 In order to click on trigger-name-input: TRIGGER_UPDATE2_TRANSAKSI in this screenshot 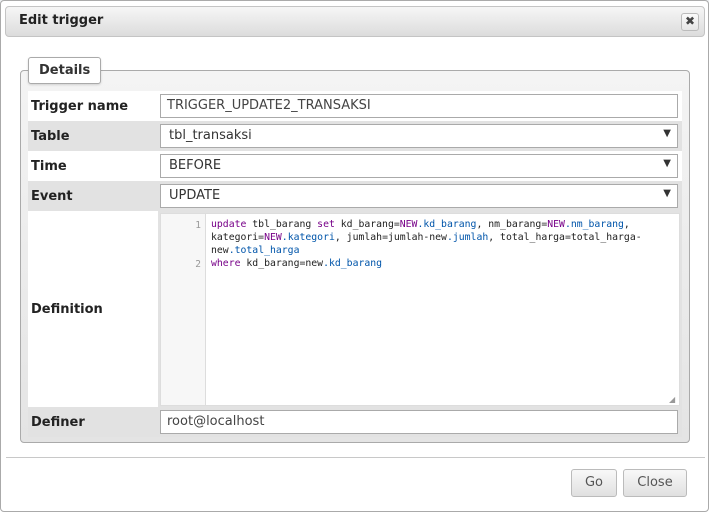, I will do `click(419, 106)`.